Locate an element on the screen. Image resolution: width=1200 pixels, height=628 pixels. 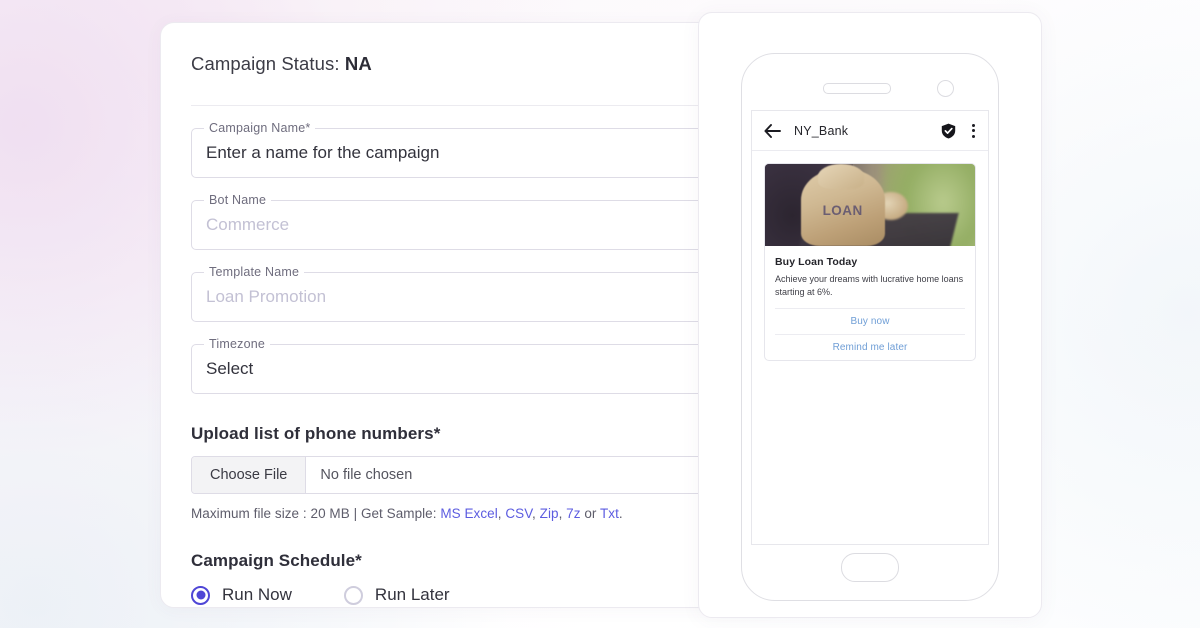
hint-end: . is located at coordinates (620, 513).